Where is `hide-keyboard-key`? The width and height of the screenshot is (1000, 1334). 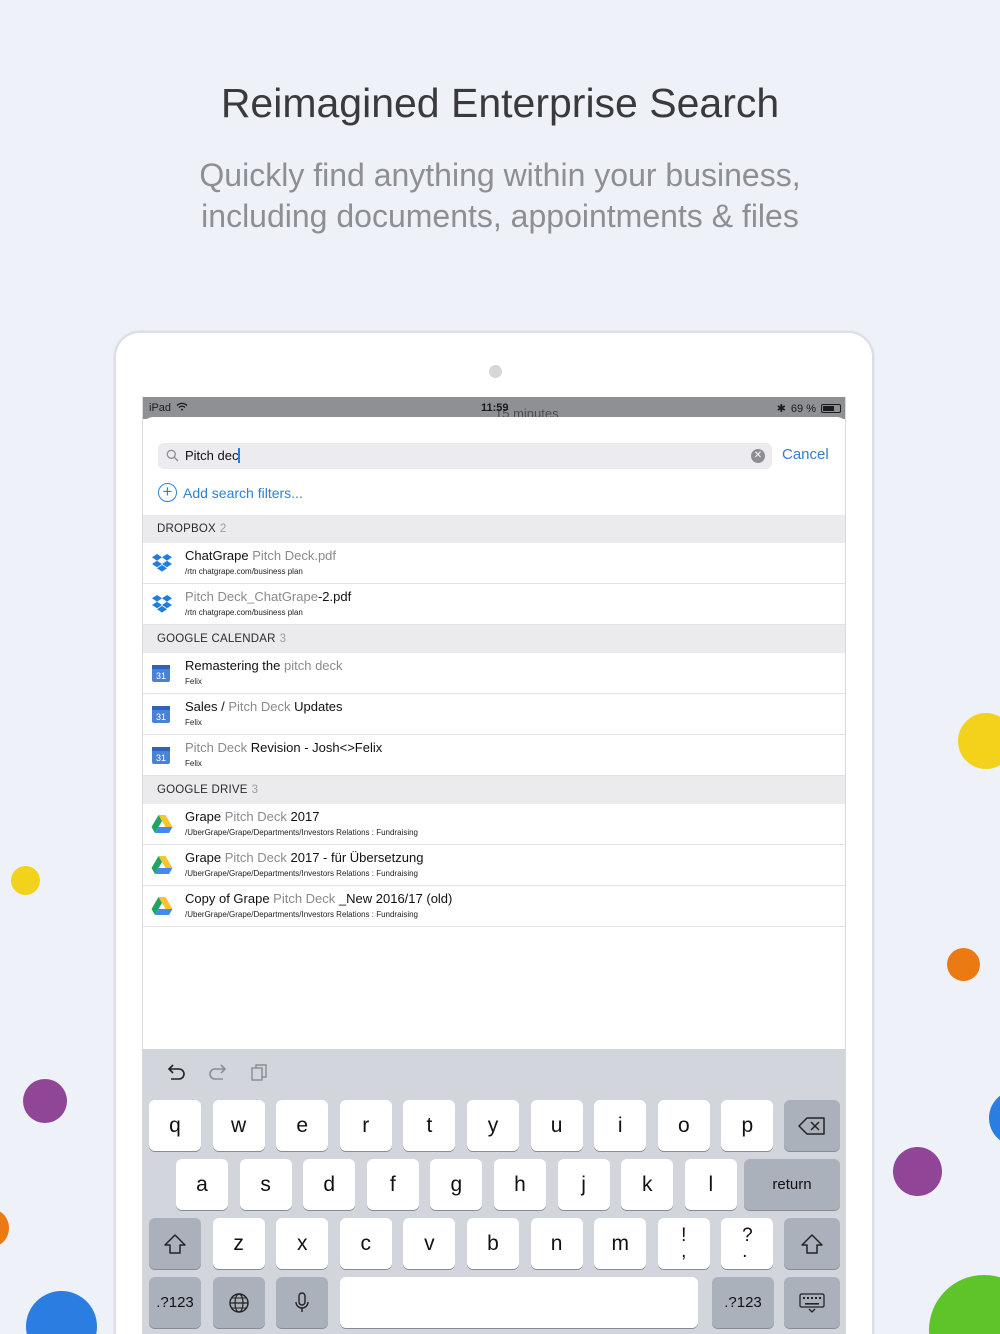 hide-keyboard-key is located at coordinates (812, 1302).